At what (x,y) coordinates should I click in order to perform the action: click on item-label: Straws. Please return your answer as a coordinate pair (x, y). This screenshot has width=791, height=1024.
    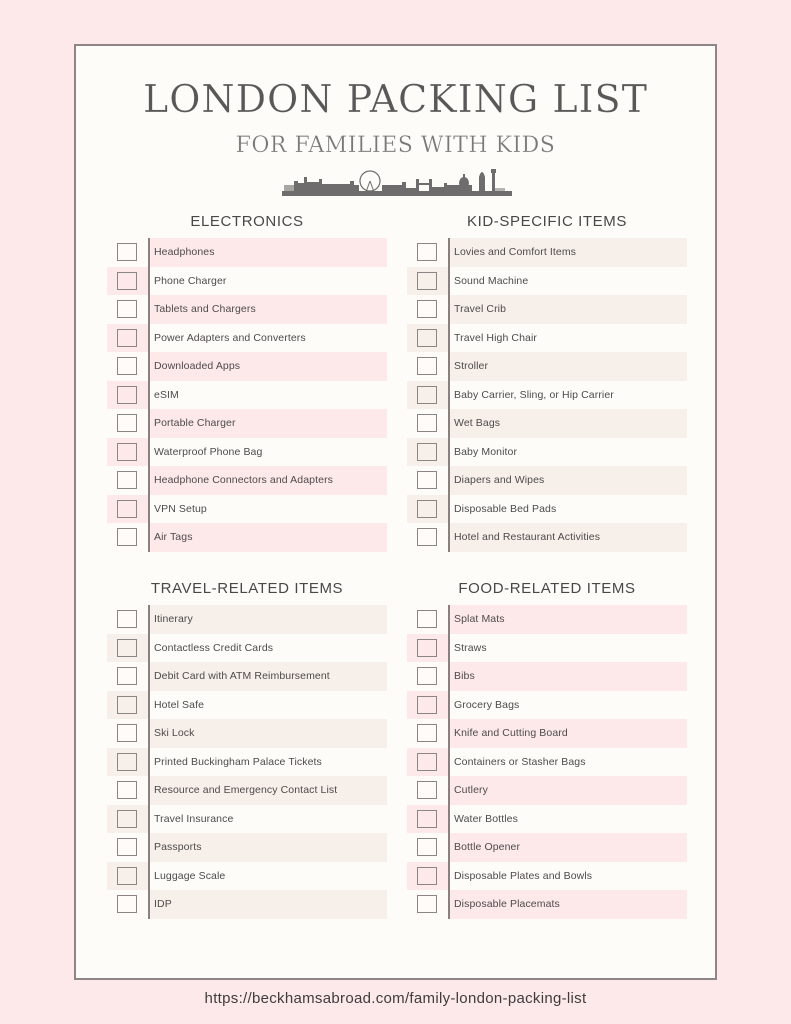
    Looking at the image, I should click on (470, 647).